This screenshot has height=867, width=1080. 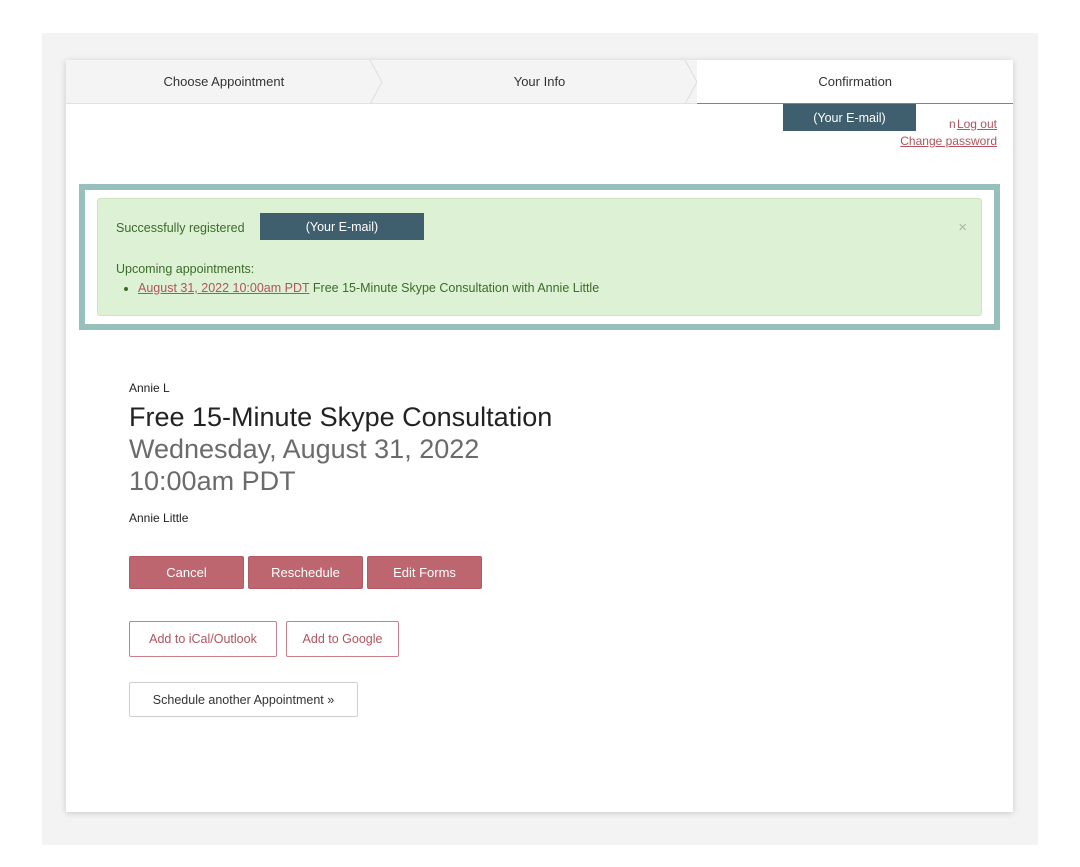 What do you see at coordinates (342, 639) in the screenshot?
I see `add-google-button: Add to Google` at bounding box center [342, 639].